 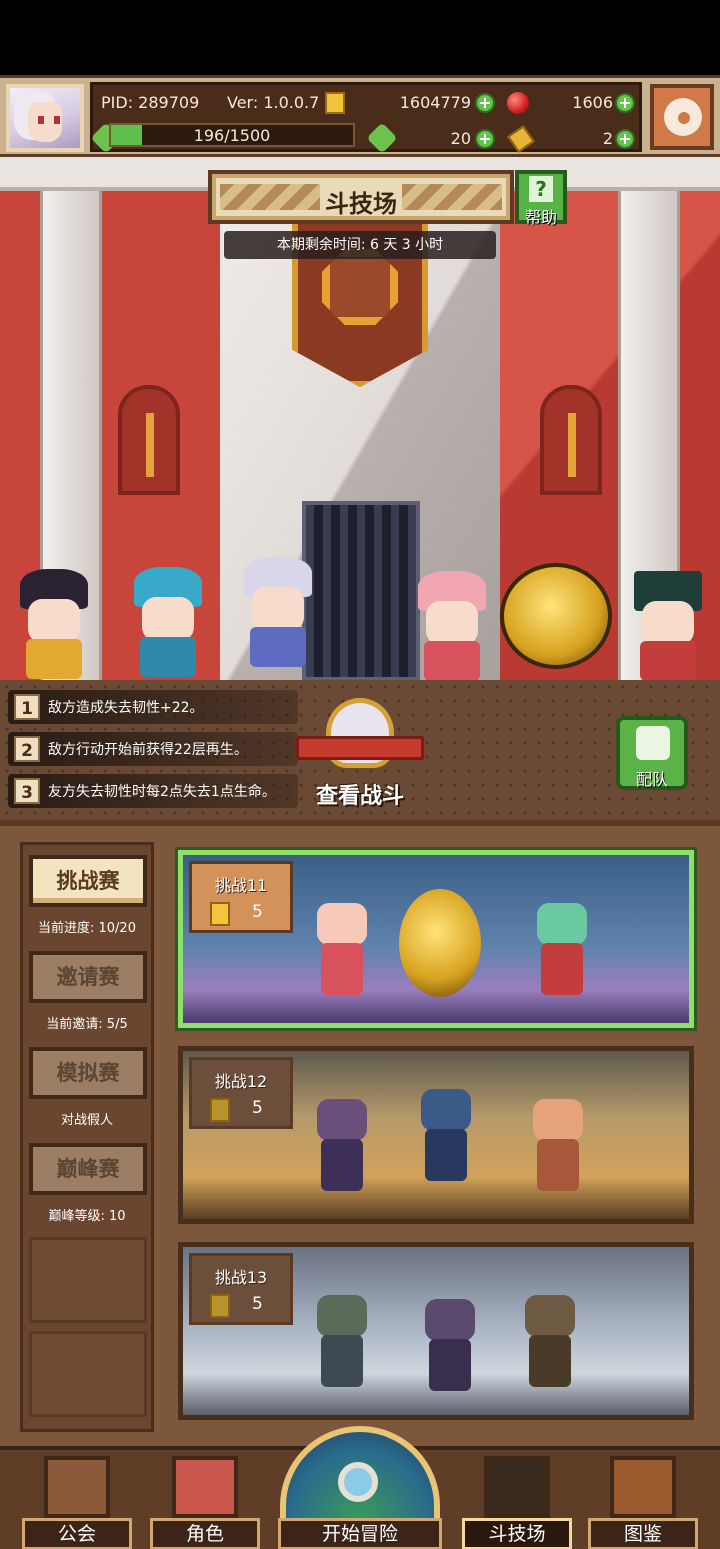 What do you see at coordinates (360, 794) in the screenshot?
I see `view-battle-button: 查看战斗` at bounding box center [360, 794].